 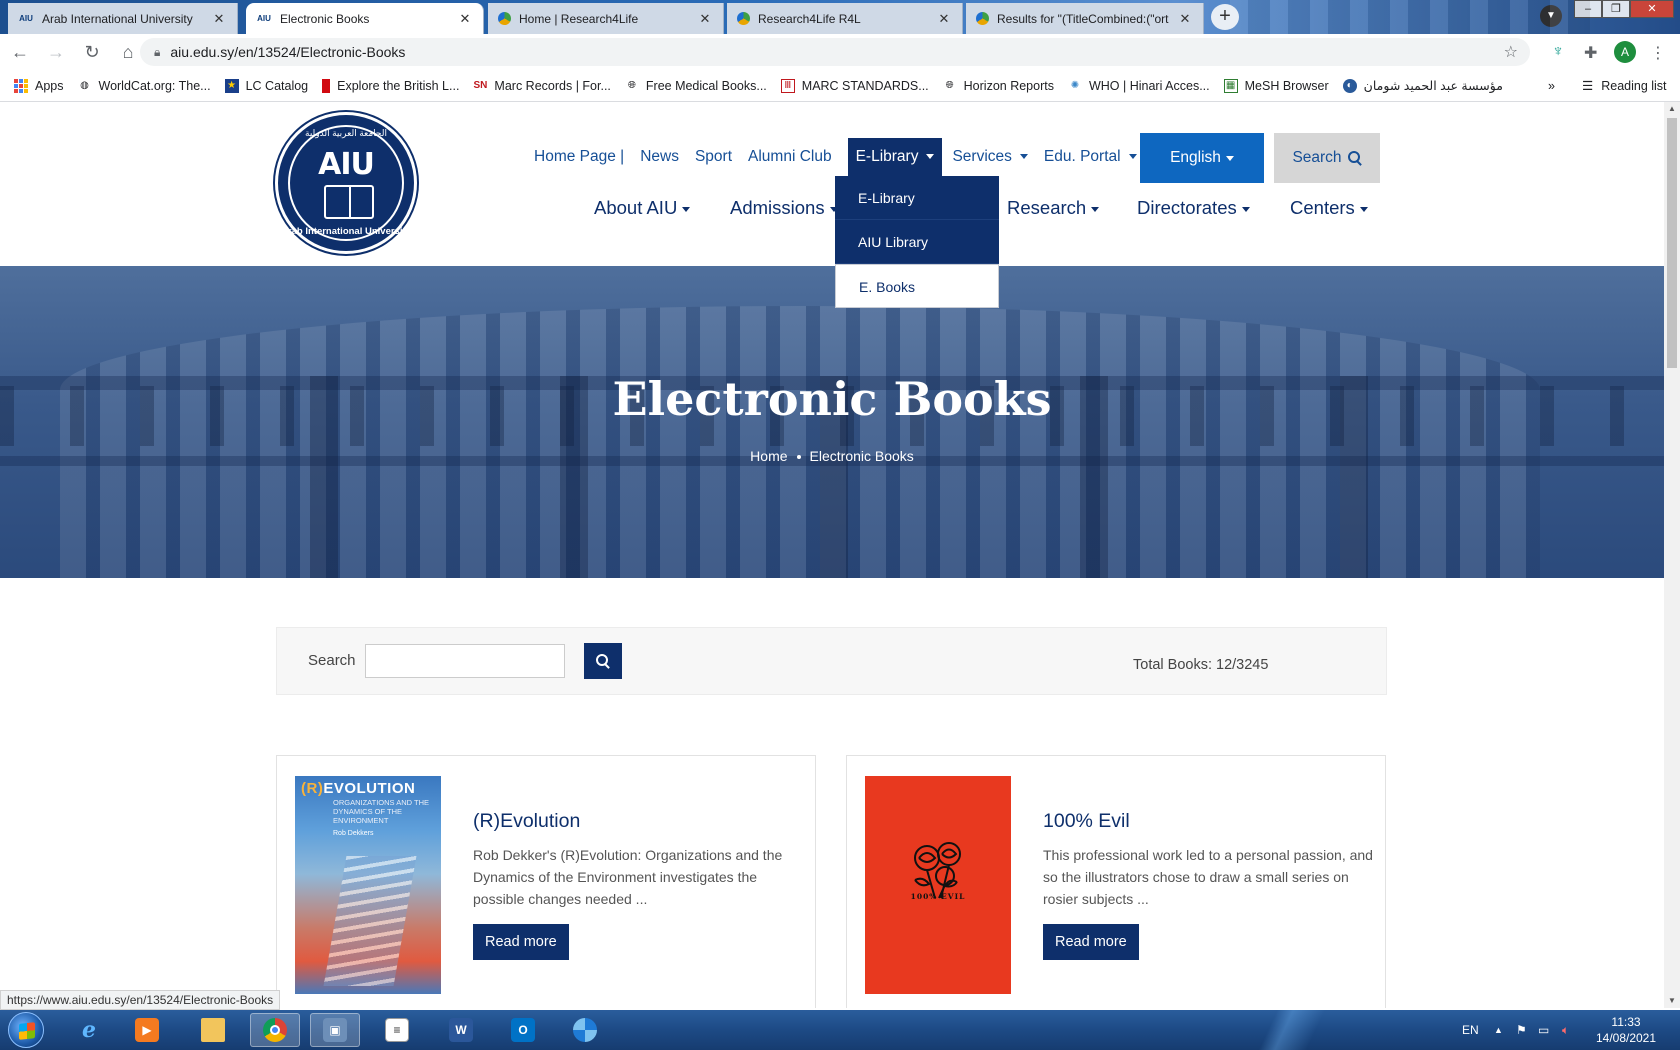 I want to click on system-clock: 11:33 14/08/2021, so click(x=1626, y=1030).